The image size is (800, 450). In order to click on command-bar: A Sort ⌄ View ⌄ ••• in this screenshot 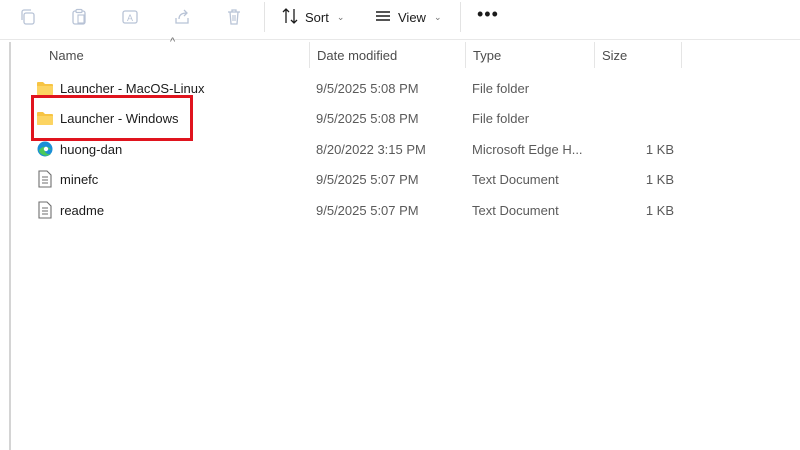, I will do `click(400, 18)`.